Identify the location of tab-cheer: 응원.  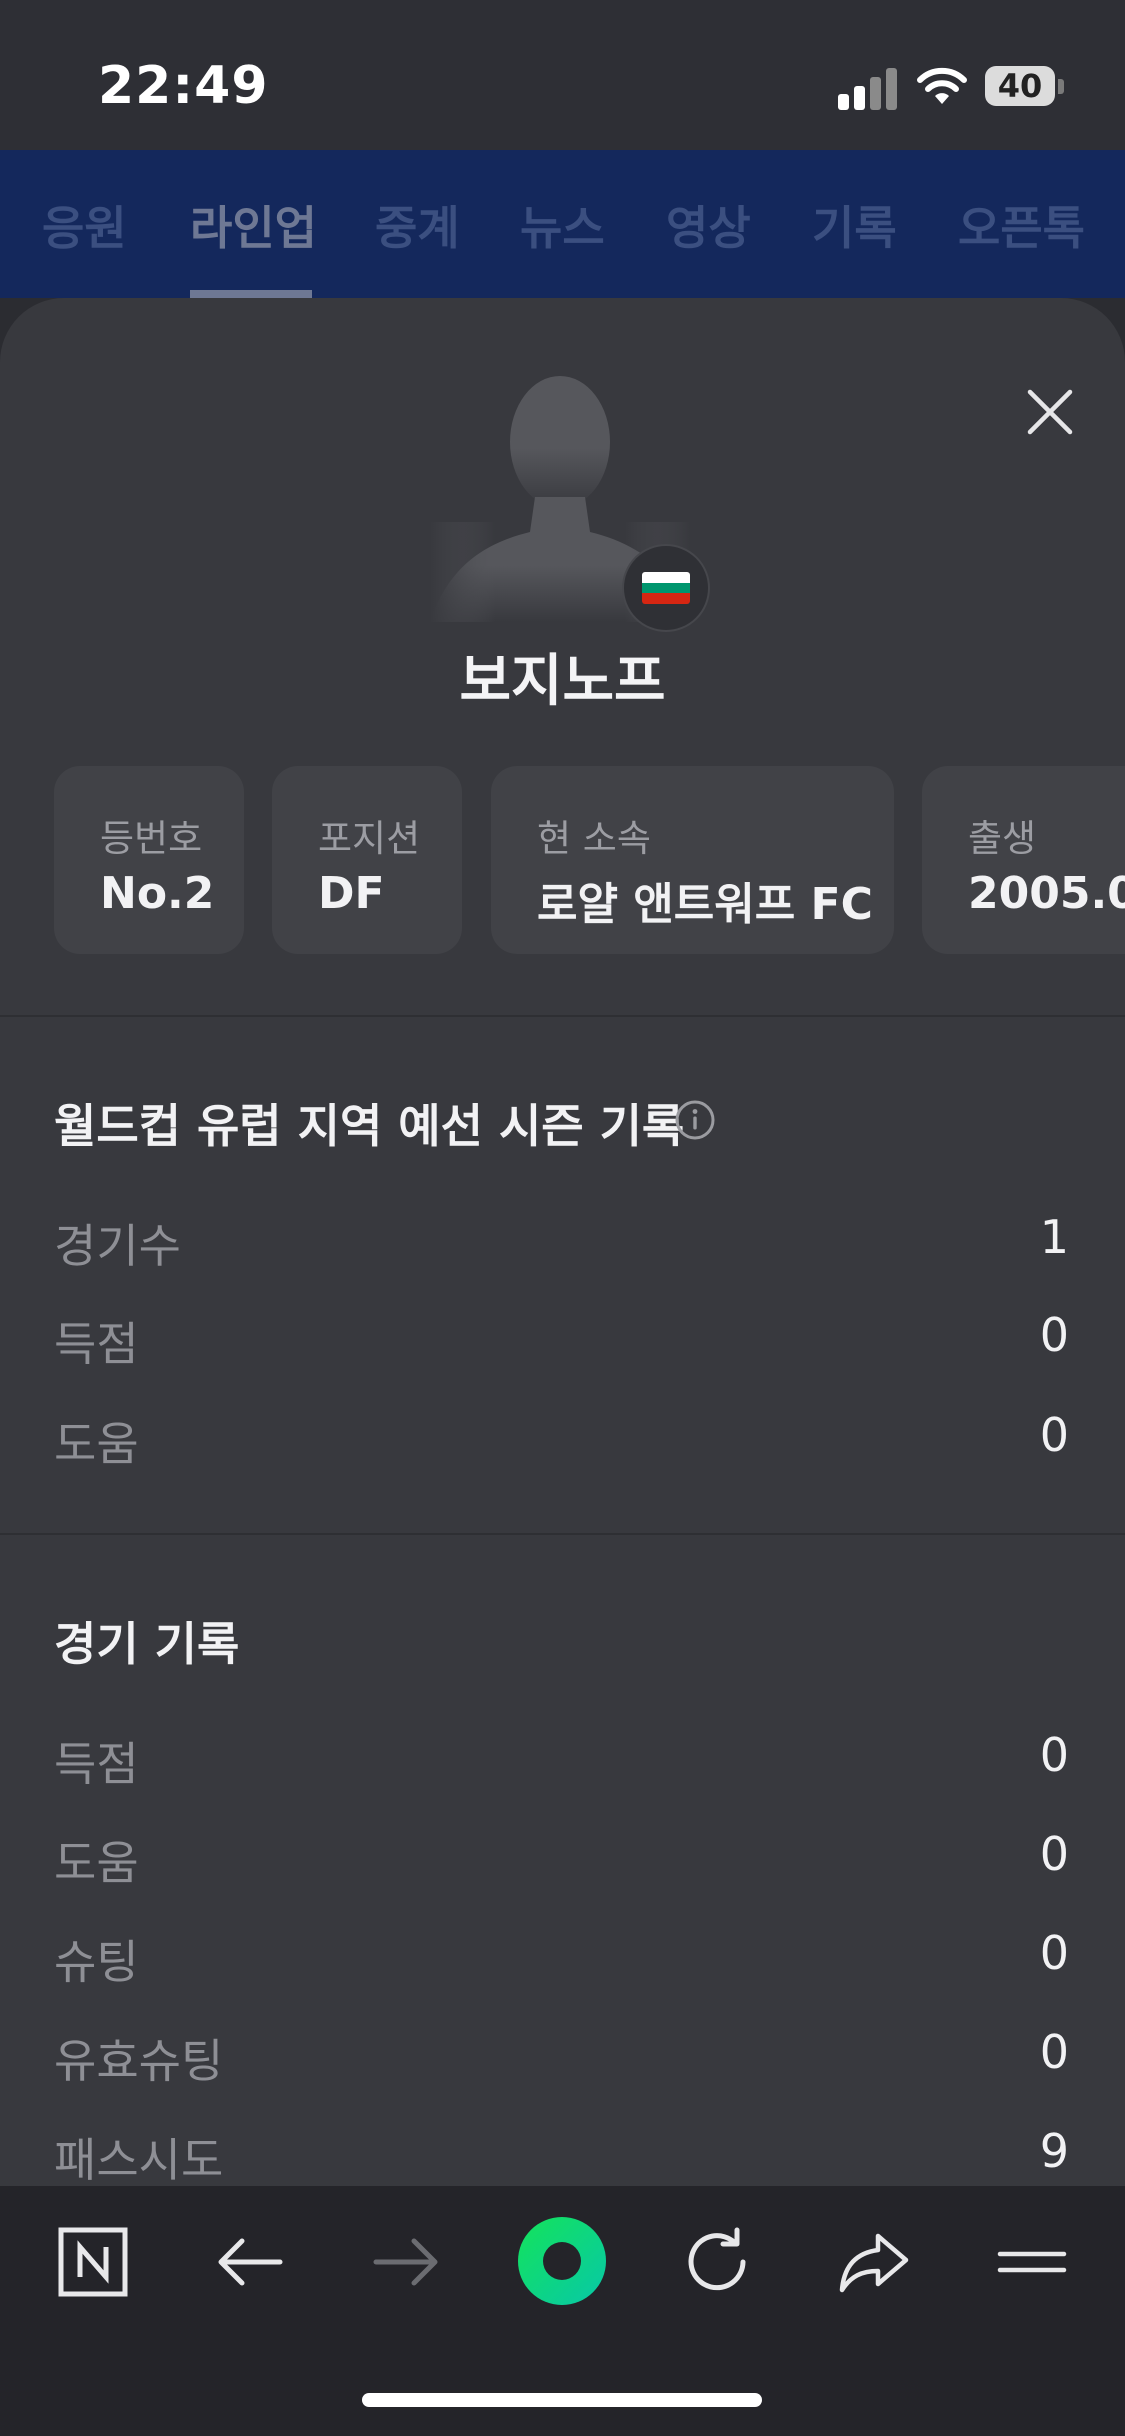
(84, 225).